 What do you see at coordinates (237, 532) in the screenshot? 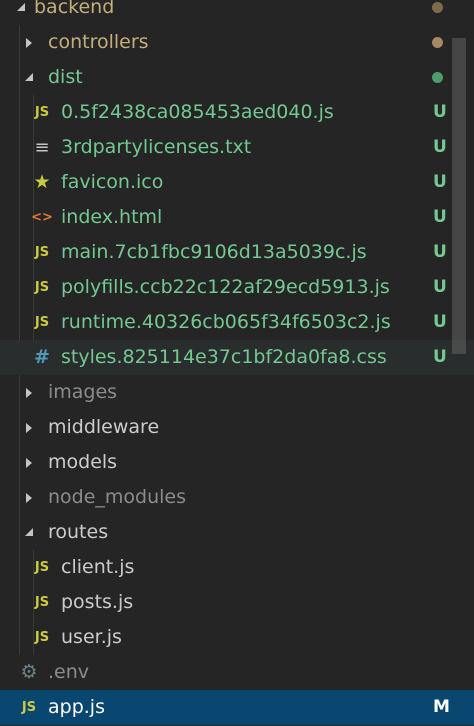
I see `folder-routes: routes` at bounding box center [237, 532].